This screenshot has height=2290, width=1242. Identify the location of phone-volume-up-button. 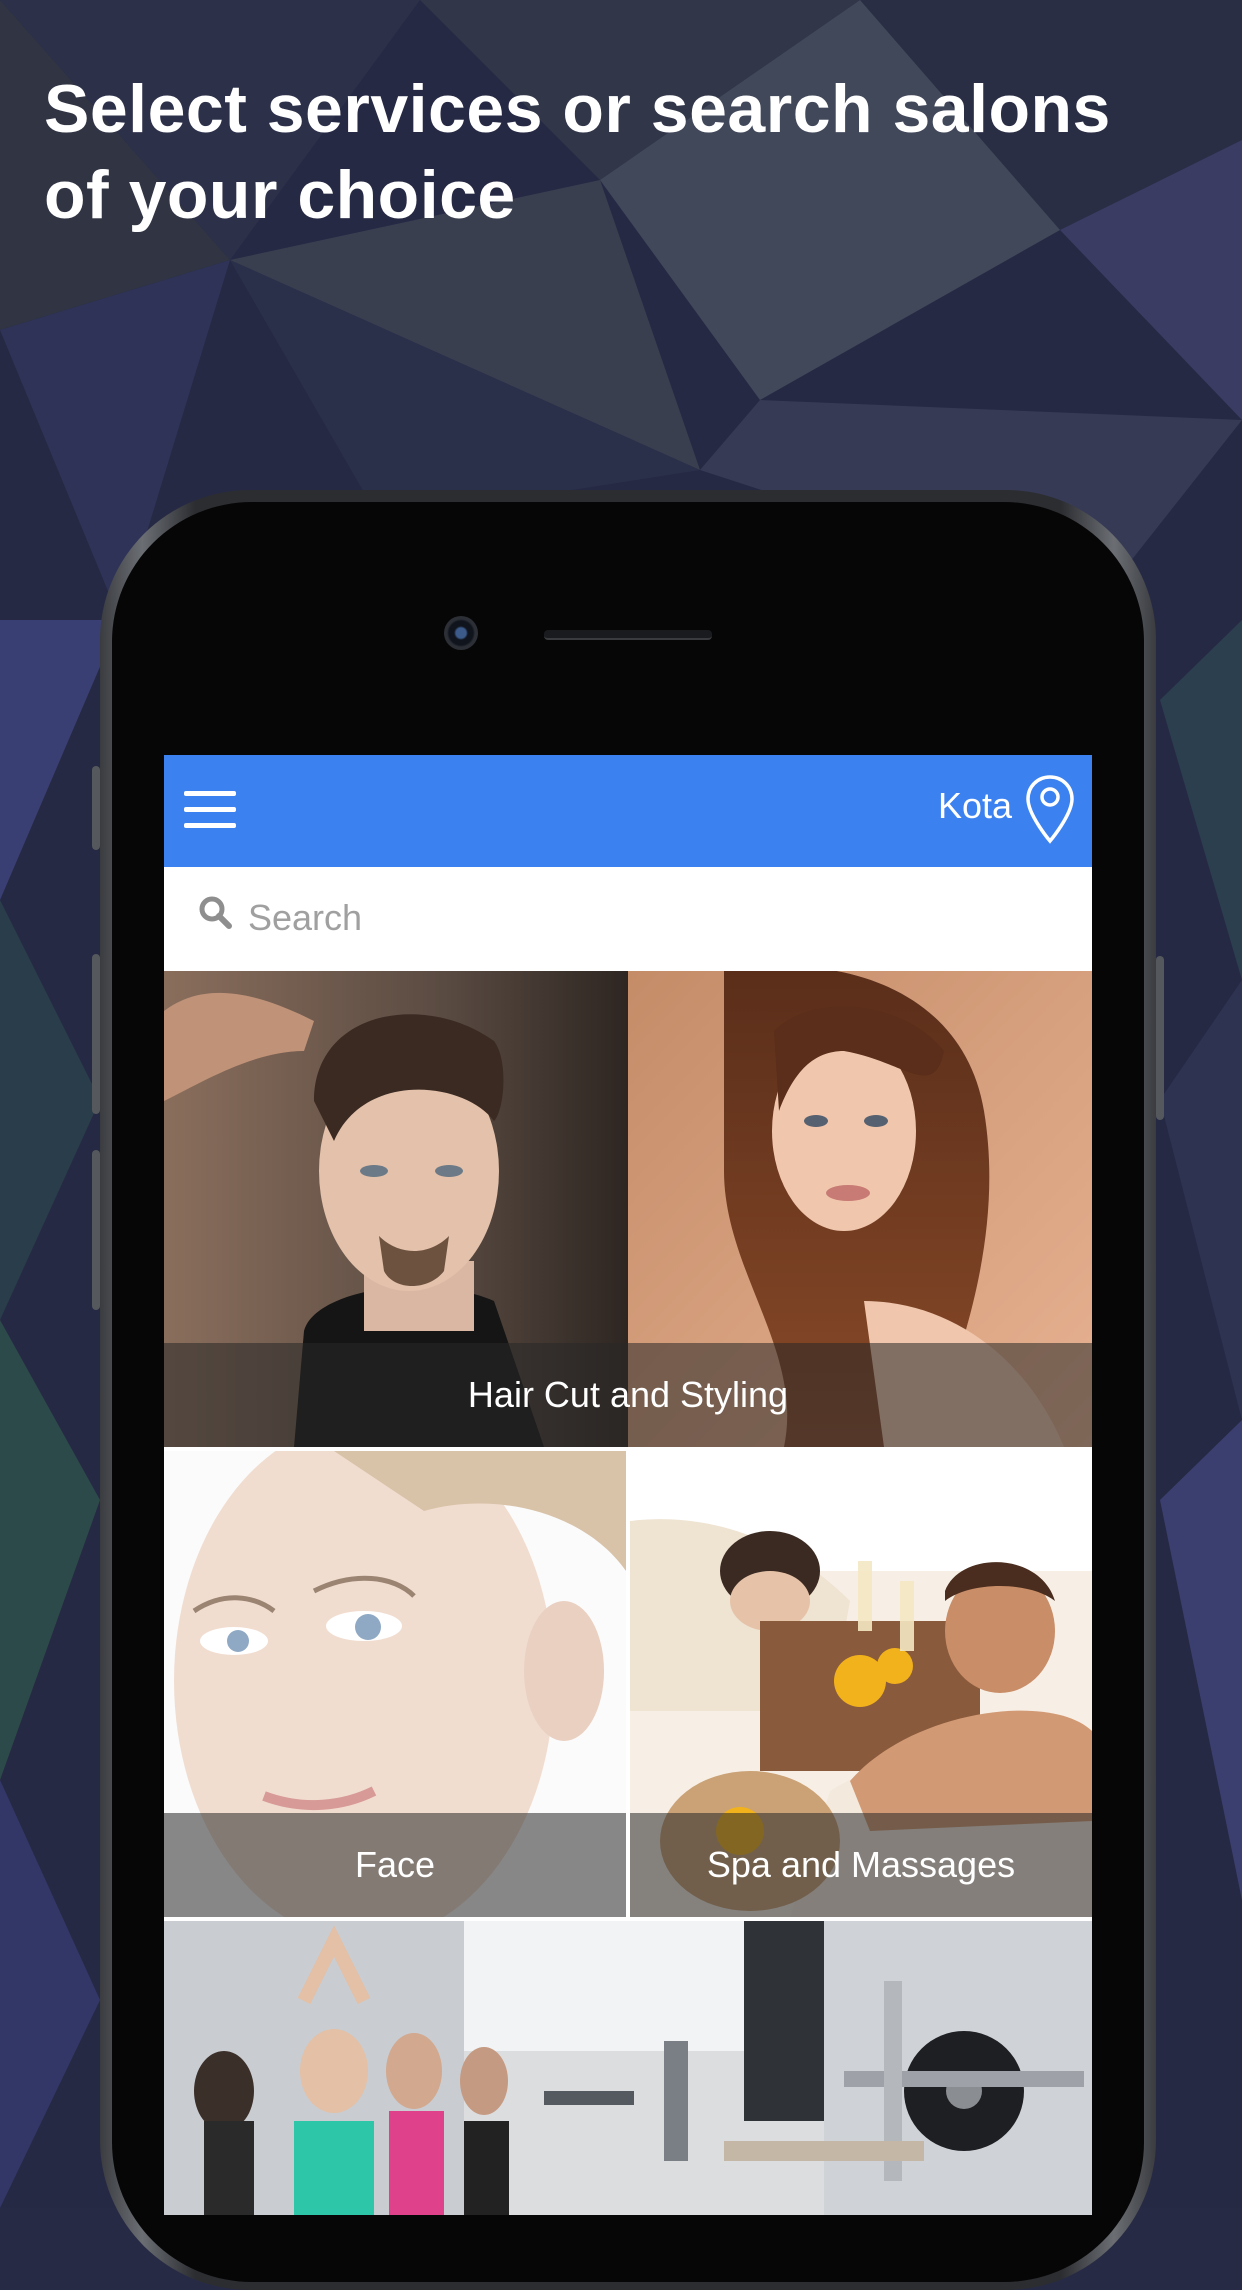
(96, 1034).